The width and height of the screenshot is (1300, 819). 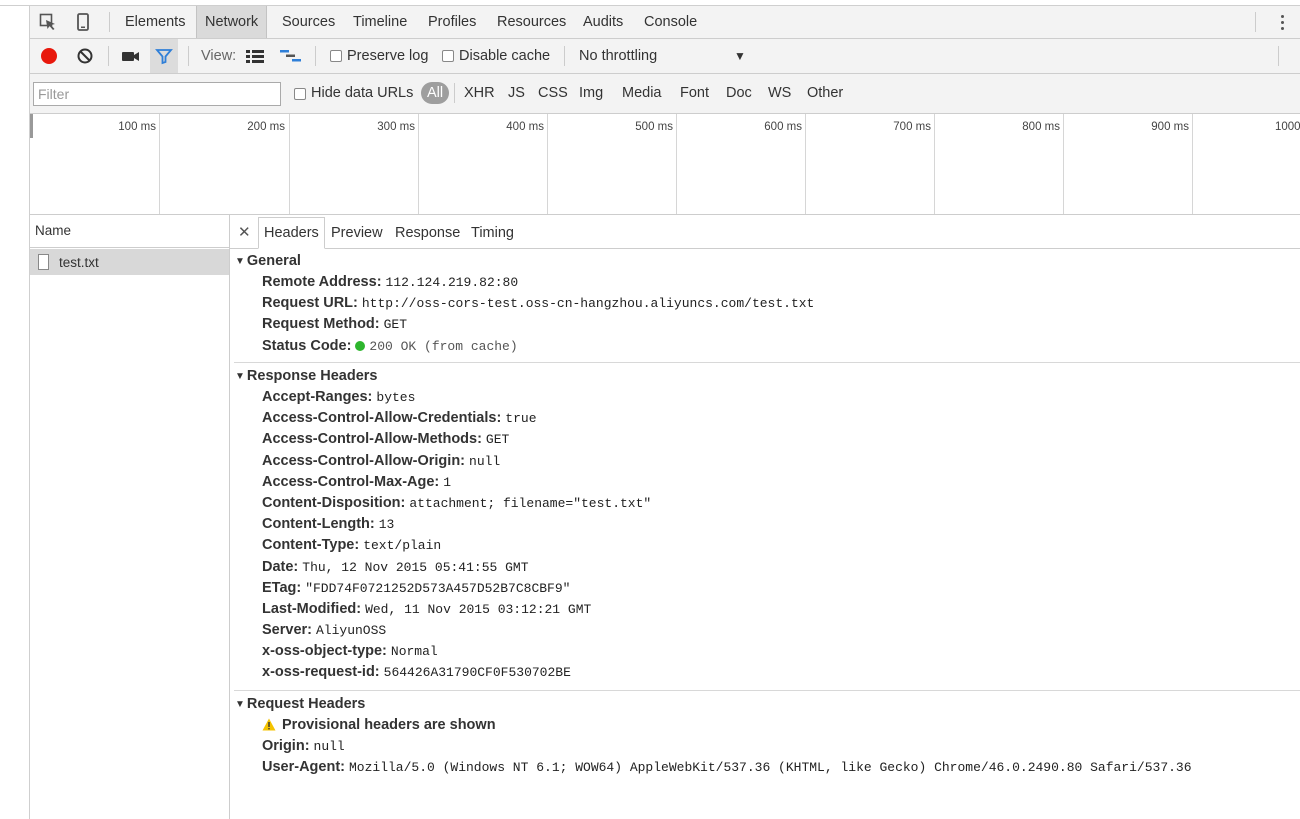 What do you see at coordinates (336, 56) in the screenshot?
I see `preserve-log-box` at bounding box center [336, 56].